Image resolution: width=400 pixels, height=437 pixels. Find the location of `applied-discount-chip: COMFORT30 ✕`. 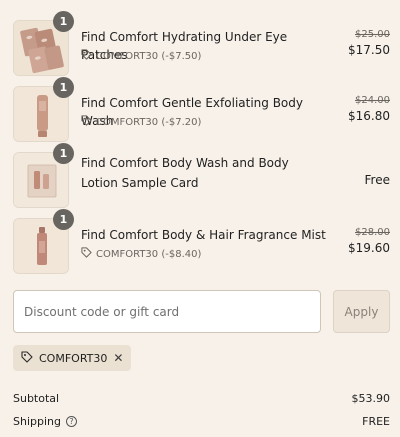

applied-discount-chip: COMFORT30 ✕ is located at coordinates (72, 358).